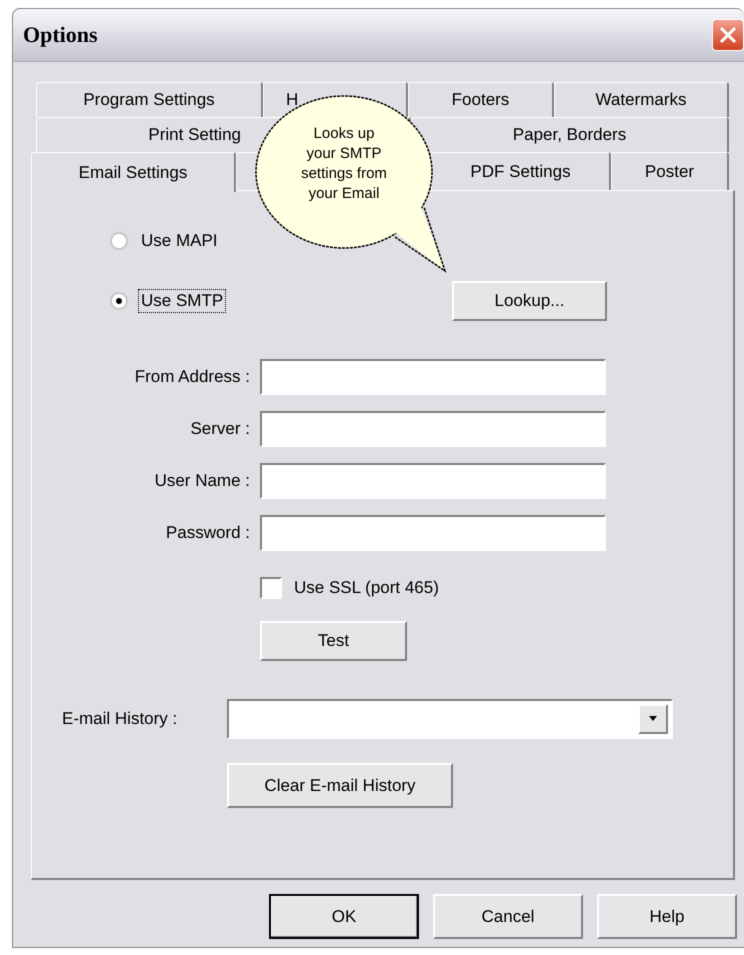 The image size is (744, 955). I want to click on close-button, so click(728, 35).